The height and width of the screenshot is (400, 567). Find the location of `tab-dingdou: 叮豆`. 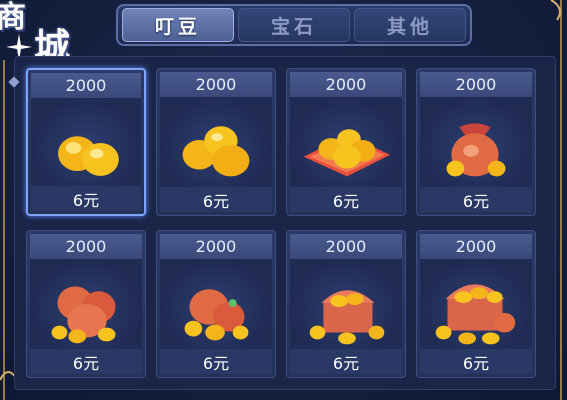

tab-dingdou: 叮豆 is located at coordinates (178, 25).